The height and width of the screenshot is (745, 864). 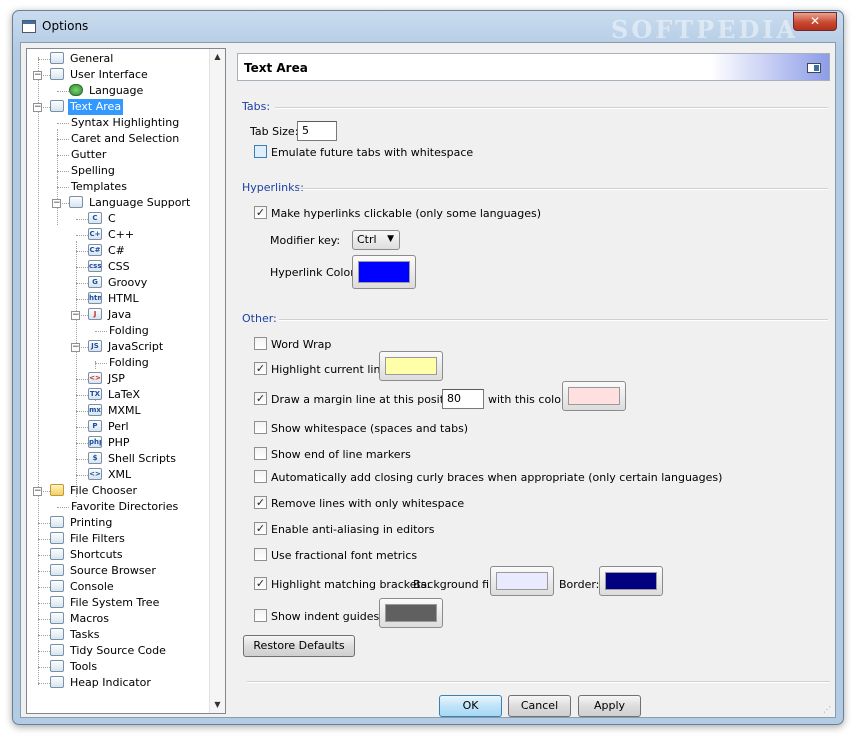 What do you see at coordinates (384, 272) in the screenshot?
I see `hyperlink-color-button` at bounding box center [384, 272].